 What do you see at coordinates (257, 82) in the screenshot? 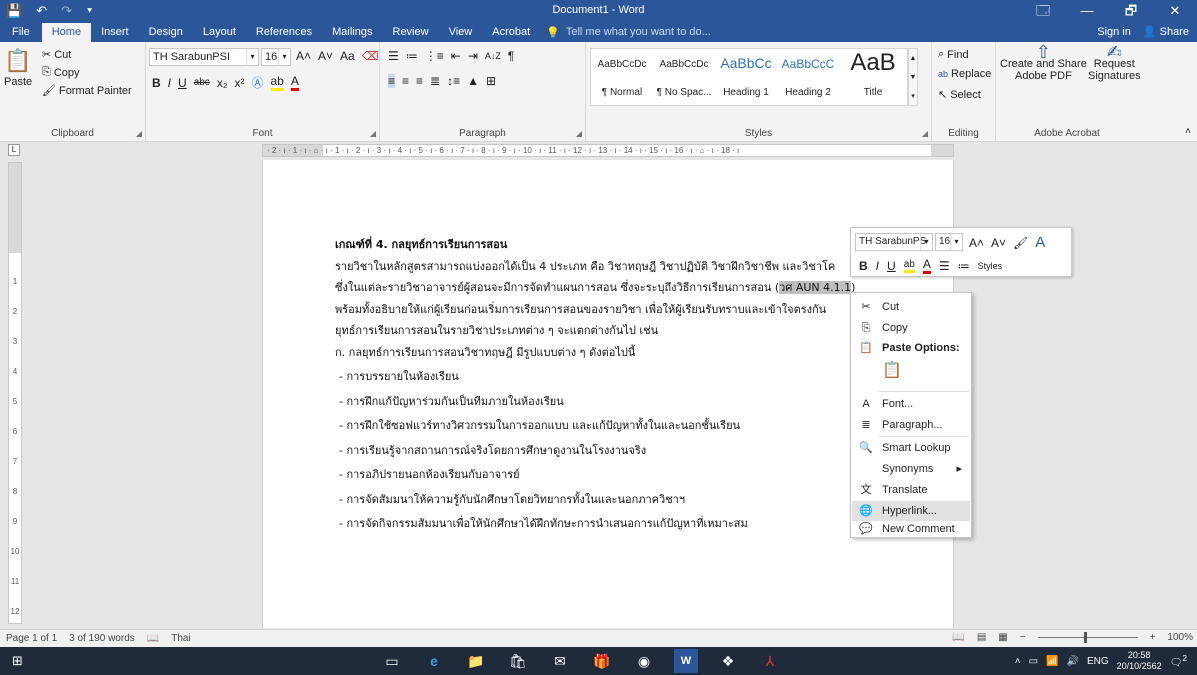
I see `text-effects-icon: Ⓐ` at bounding box center [257, 82].